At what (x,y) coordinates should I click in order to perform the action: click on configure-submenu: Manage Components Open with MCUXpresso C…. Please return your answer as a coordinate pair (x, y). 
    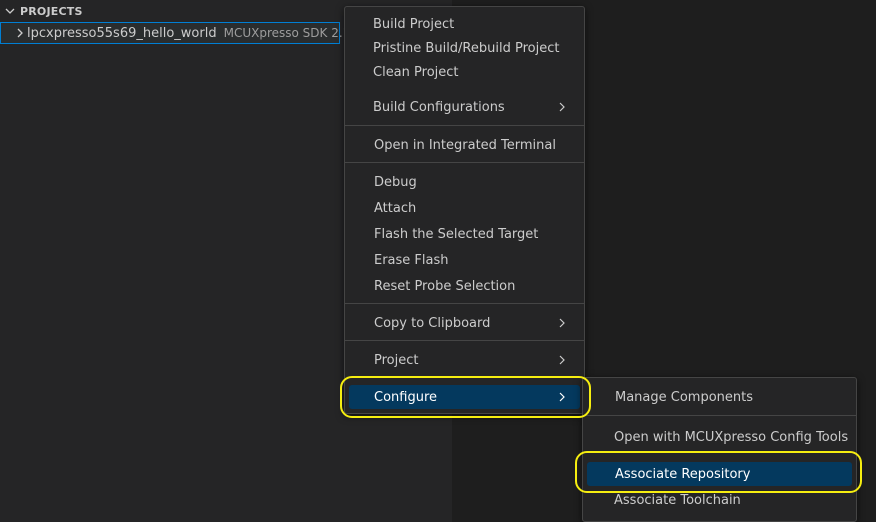
    Looking at the image, I should click on (719, 449).